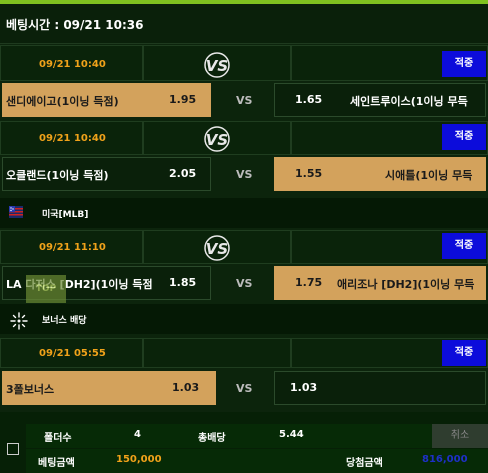 Image resolution: width=488 pixels, height=473 pixels. I want to click on league-label: 보너스 배당, so click(64, 321).